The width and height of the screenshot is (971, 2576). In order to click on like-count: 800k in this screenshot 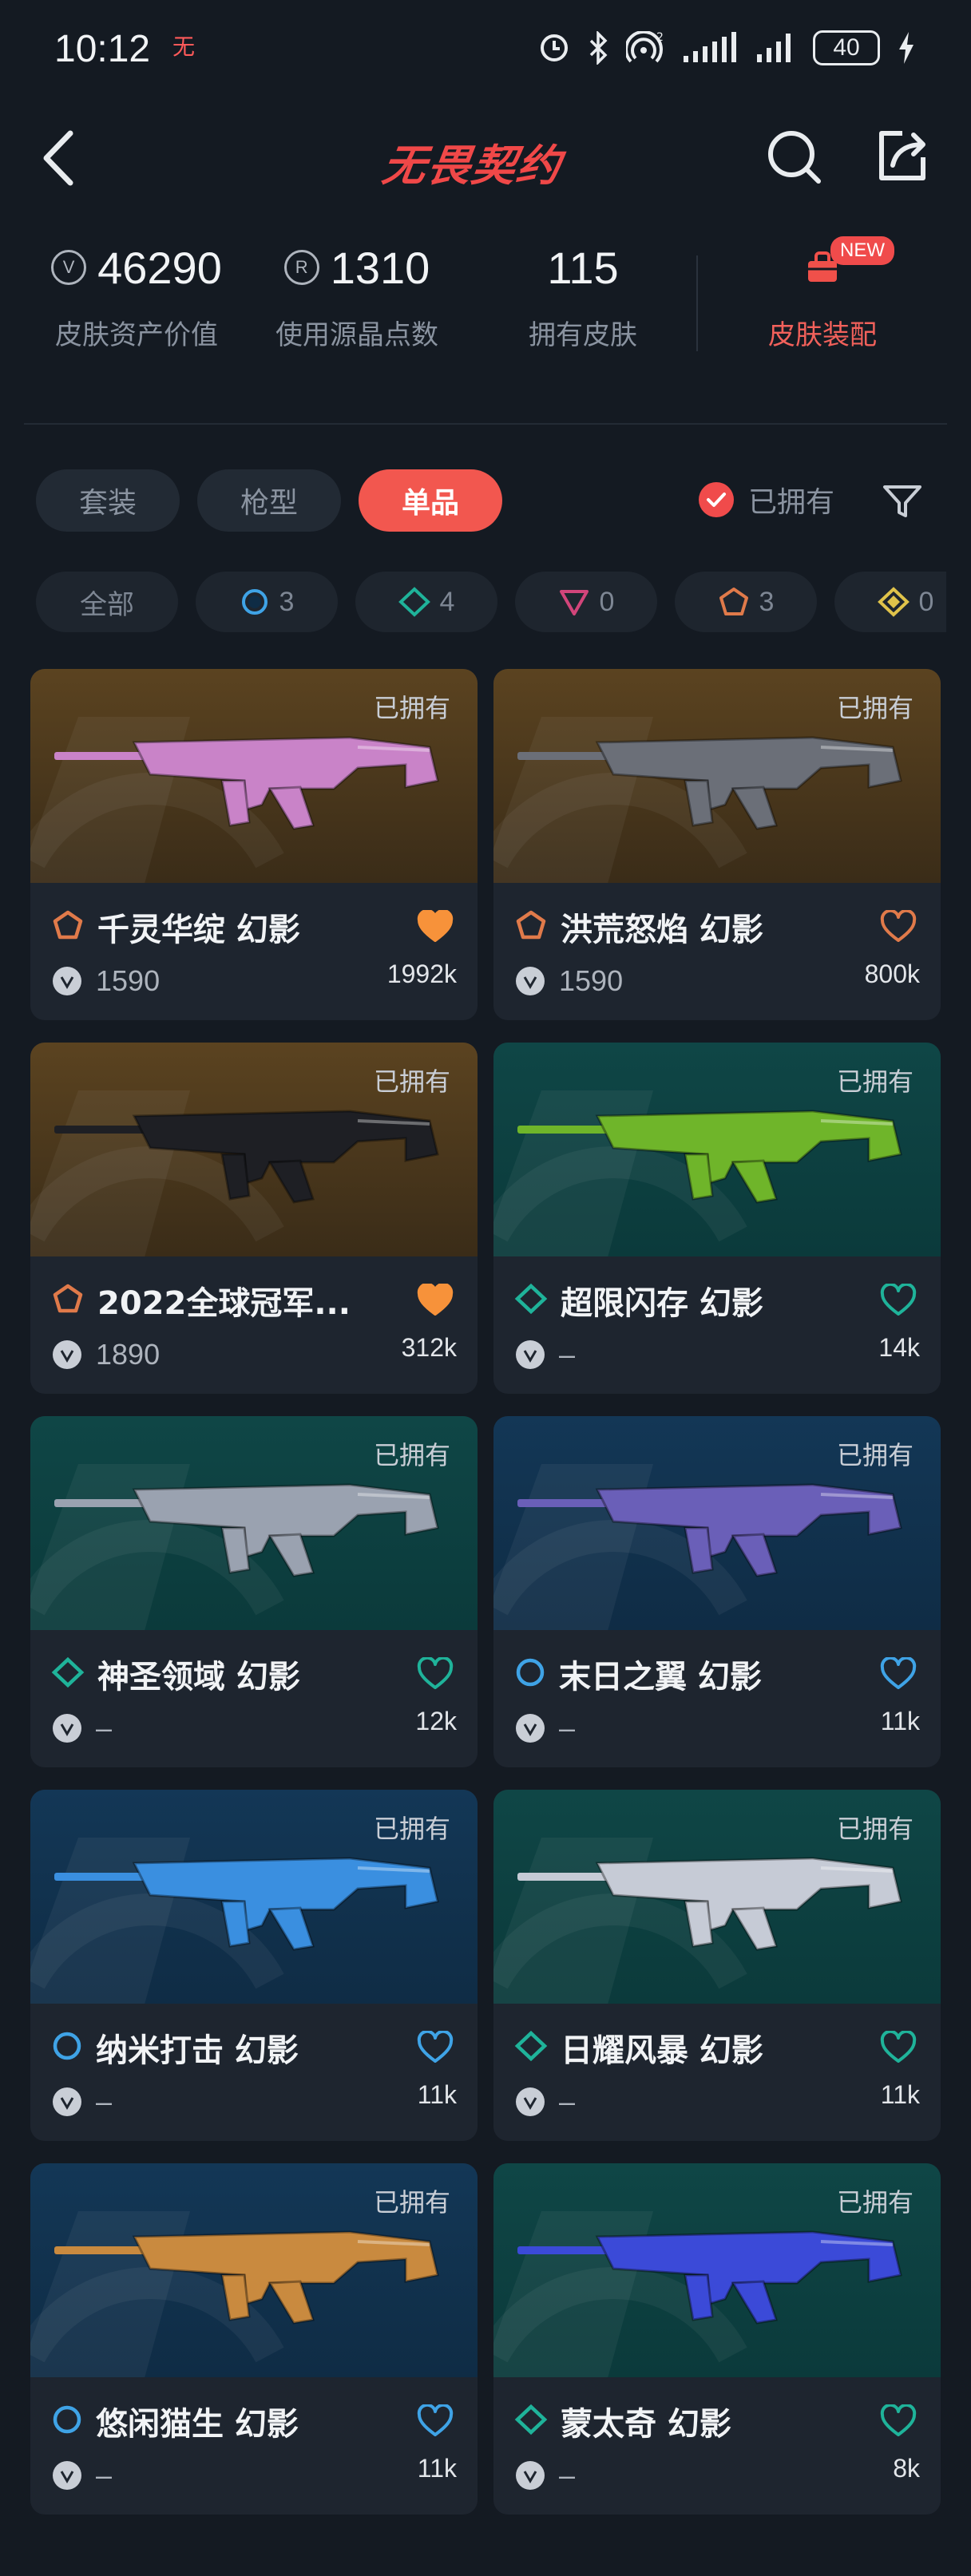, I will do `click(892, 974)`.